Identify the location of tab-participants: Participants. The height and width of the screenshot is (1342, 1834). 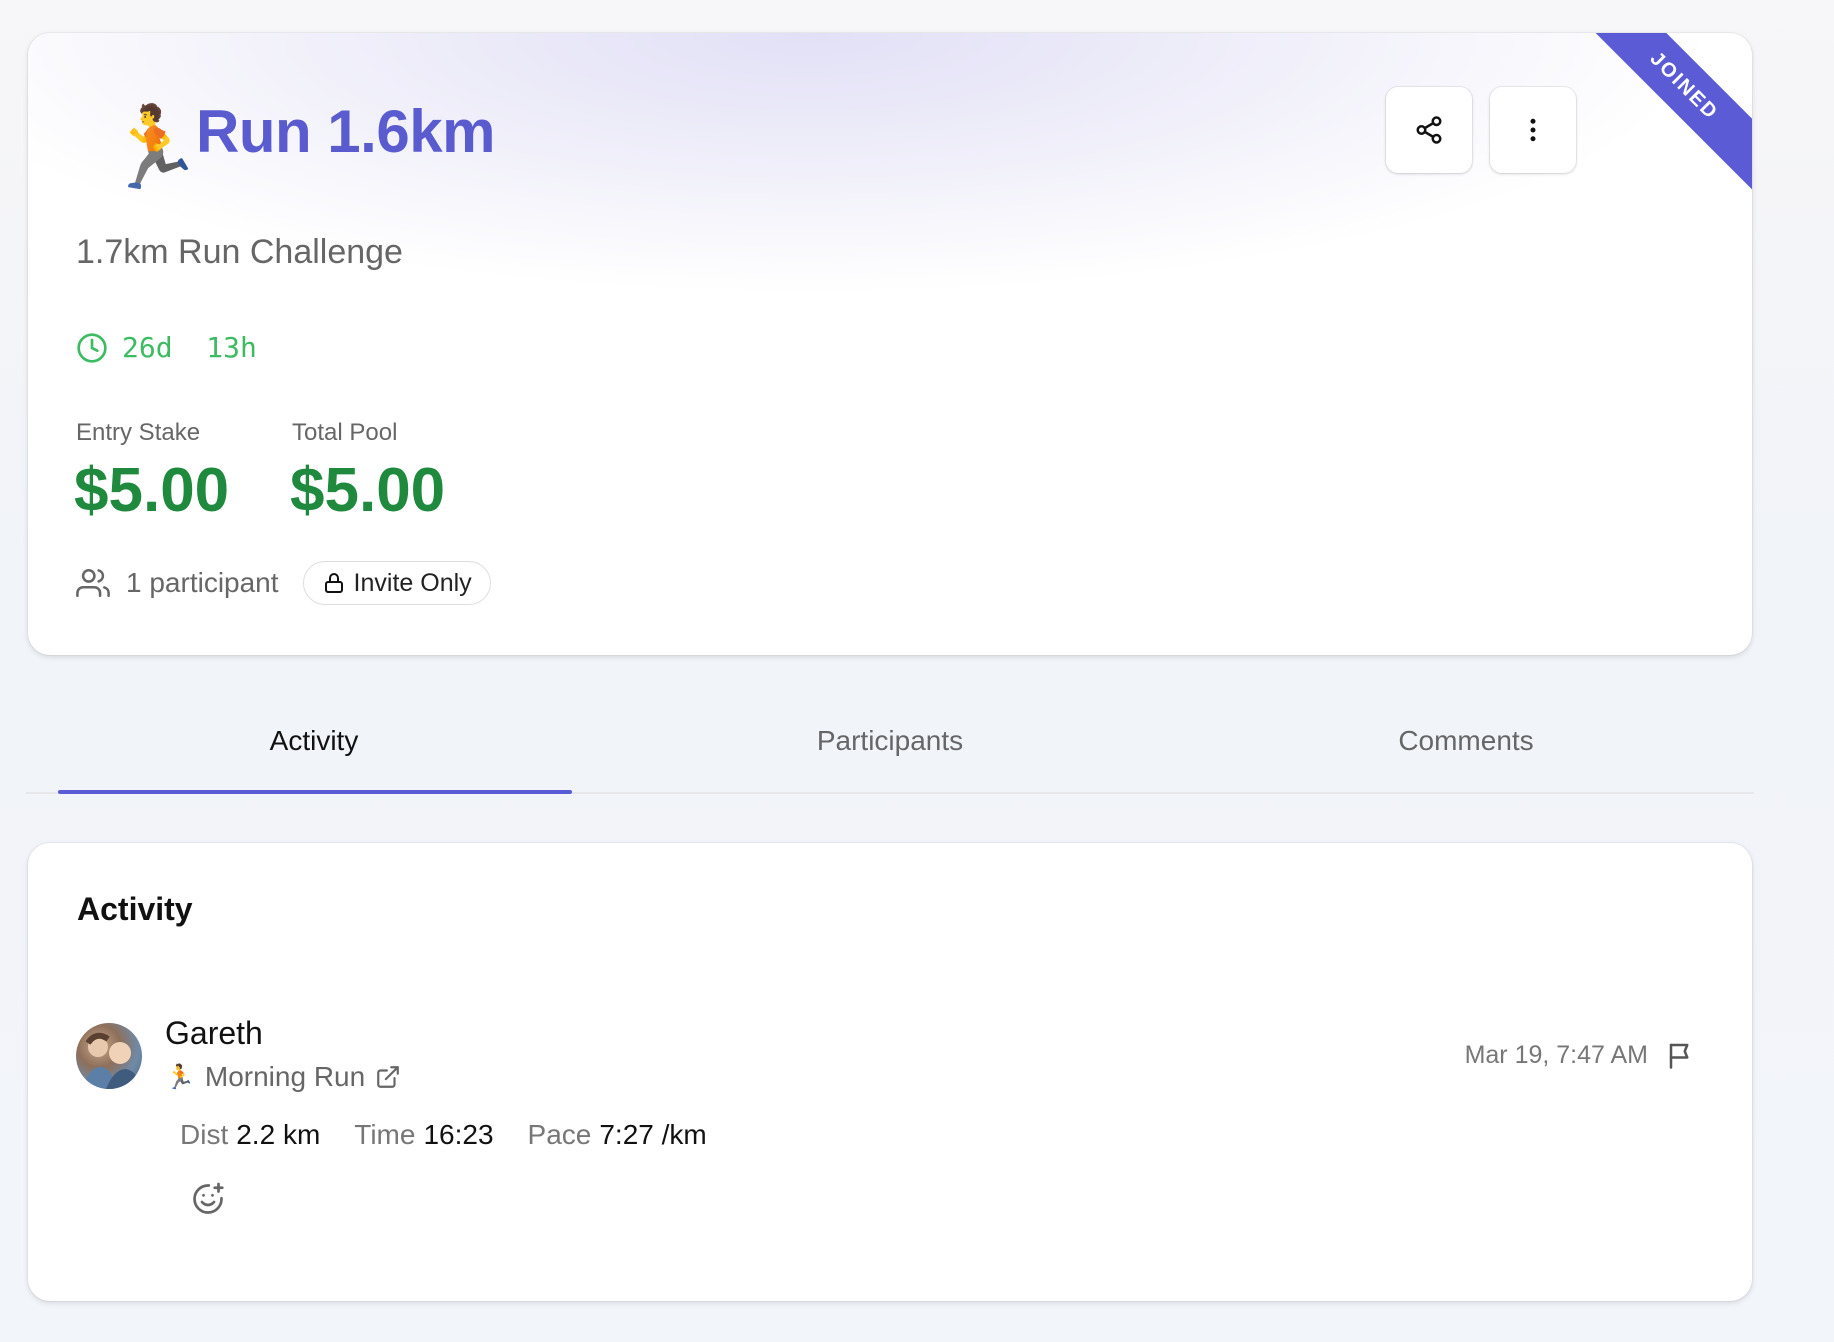
(890, 741).